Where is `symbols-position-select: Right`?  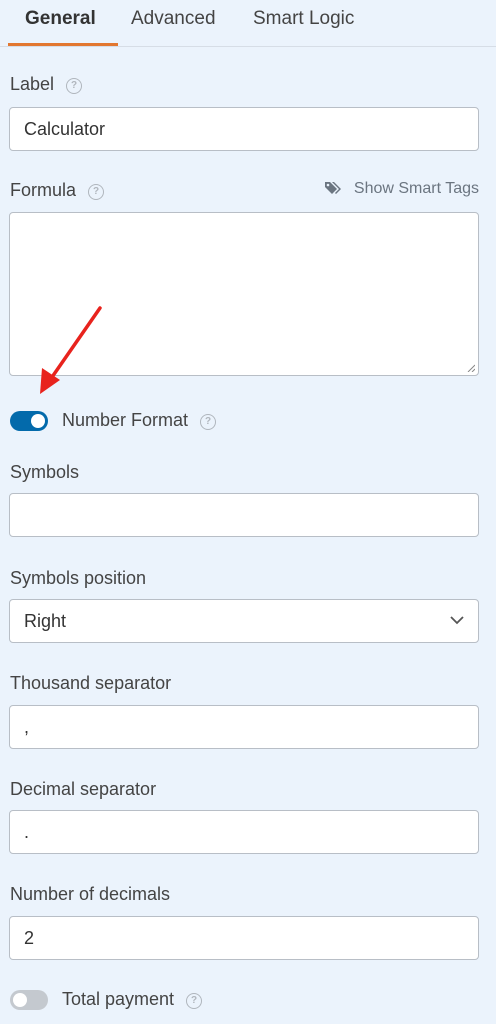 symbols-position-select: Right is located at coordinates (244, 621).